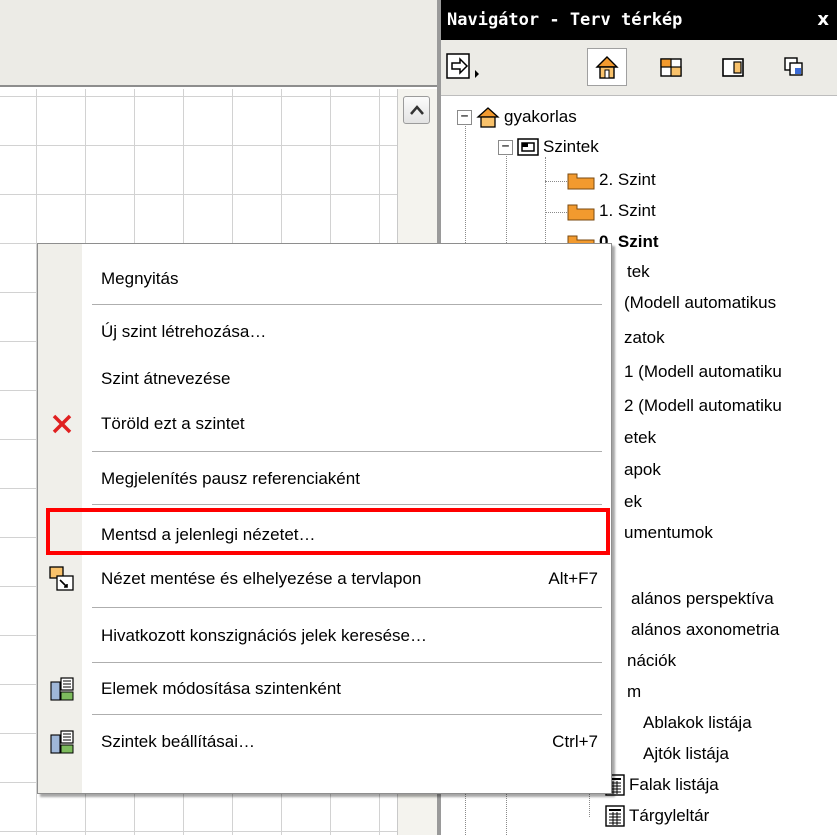 Image resolution: width=837 pixels, height=835 pixels. Describe the element at coordinates (62, 742) in the screenshot. I see `story-settings-icon` at that location.